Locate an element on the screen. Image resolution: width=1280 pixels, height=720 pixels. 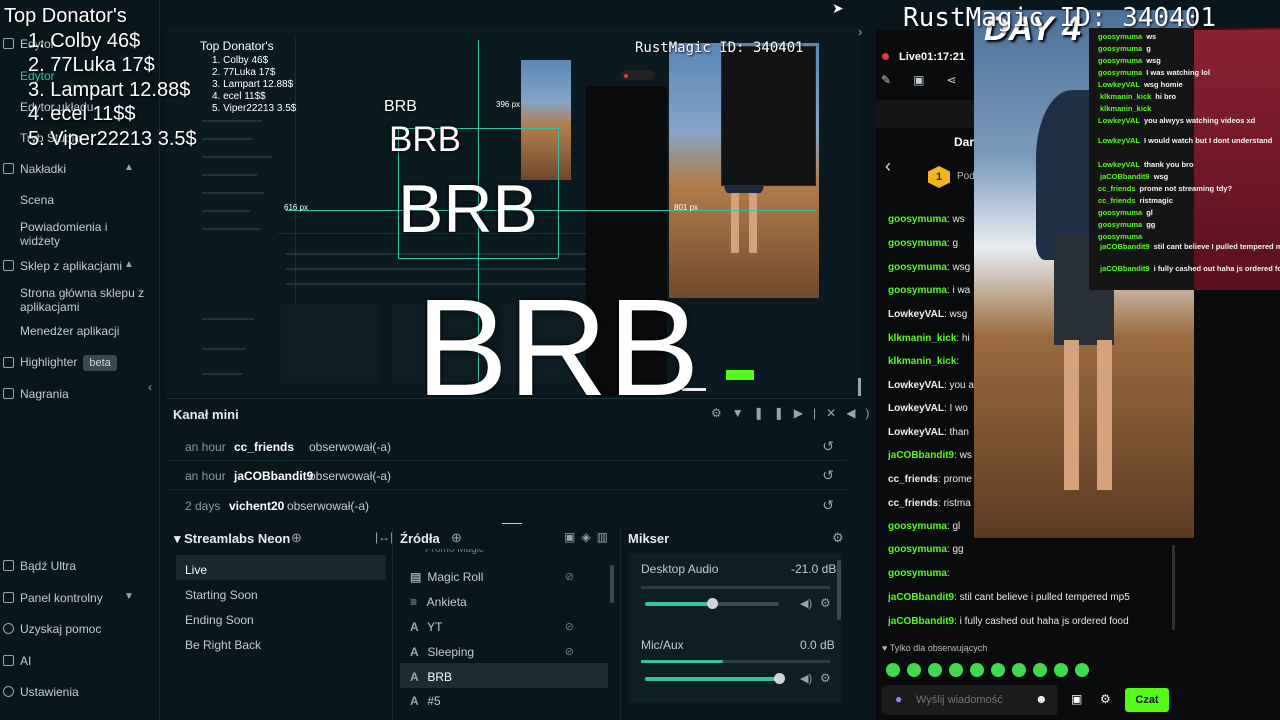
preview-scrollbar is located at coordinates (859, 387).